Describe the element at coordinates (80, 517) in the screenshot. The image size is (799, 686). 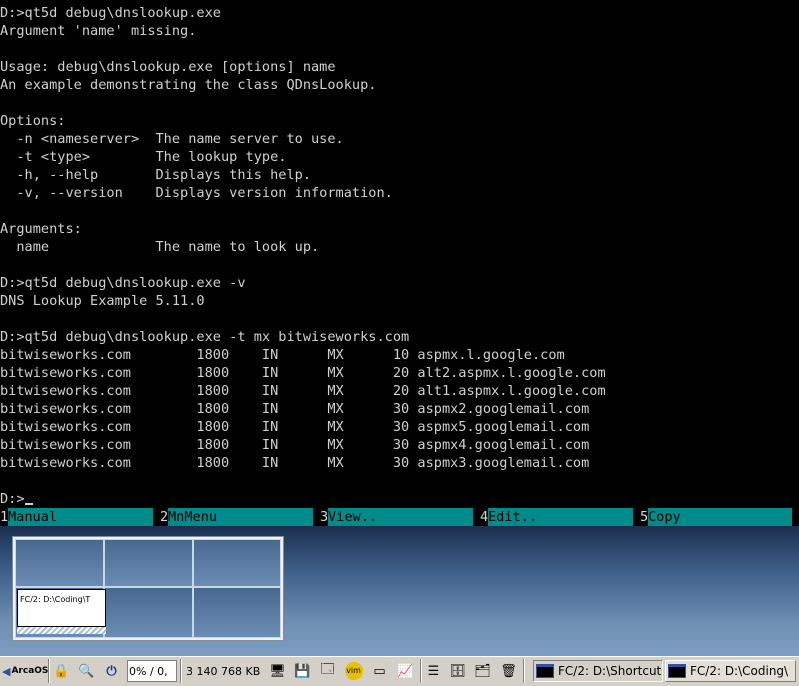
I see `fkey-label: Manual` at that location.